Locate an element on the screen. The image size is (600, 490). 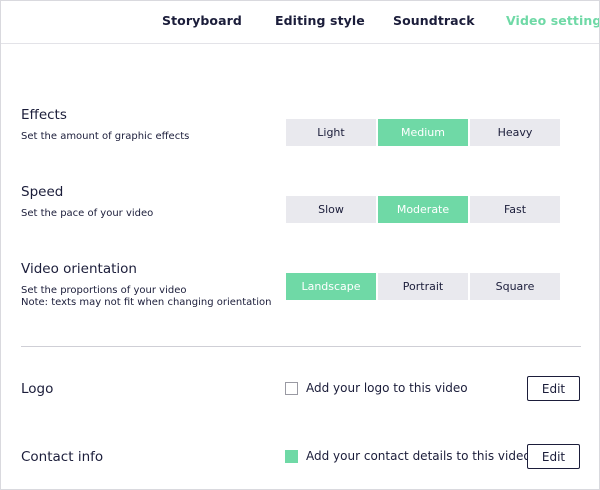
logo-checkbox is located at coordinates (291, 388).